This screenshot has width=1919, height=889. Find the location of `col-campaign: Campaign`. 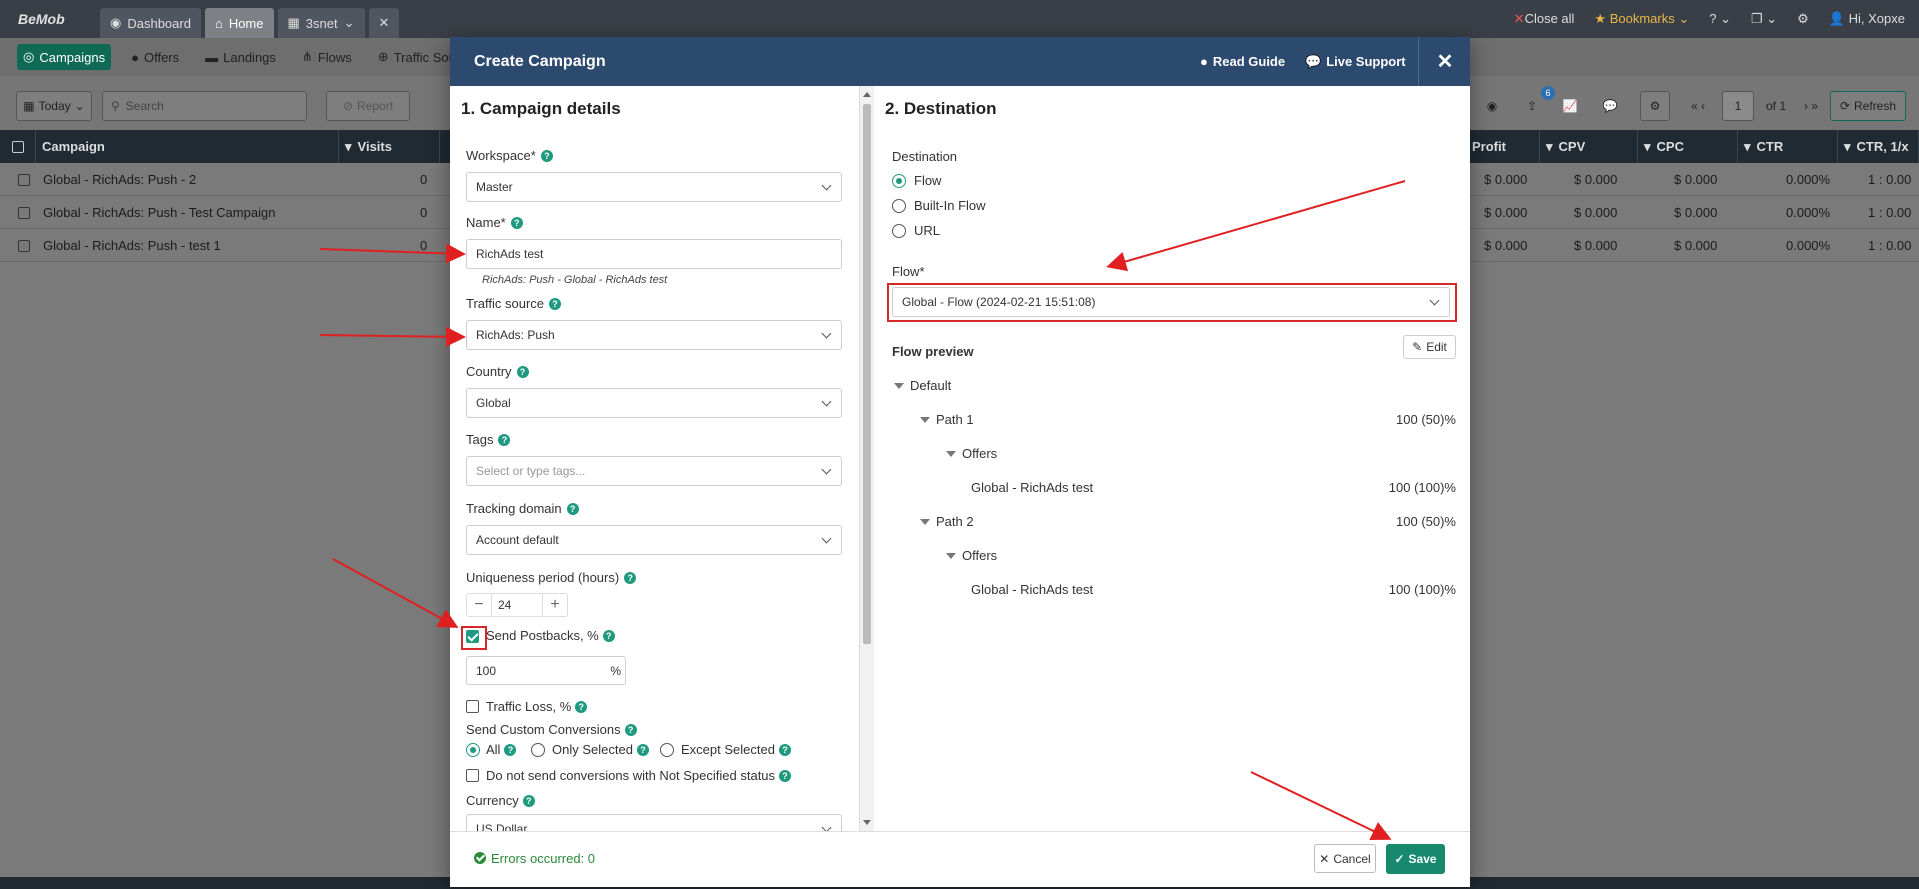

col-campaign: Campaign is located at coordinates (187, 146).